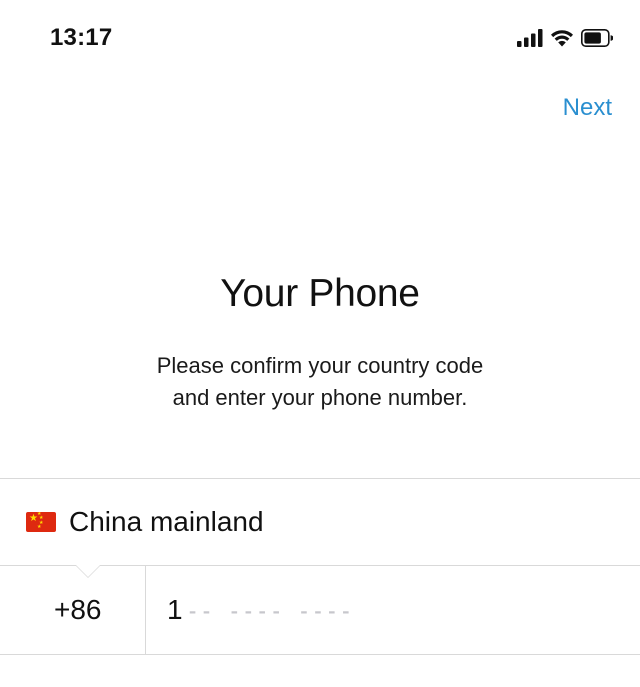 The image size is (640, 687). I want to click on china-flag-icon: ★ ★ ★ ★ ★, so click(41, 522).